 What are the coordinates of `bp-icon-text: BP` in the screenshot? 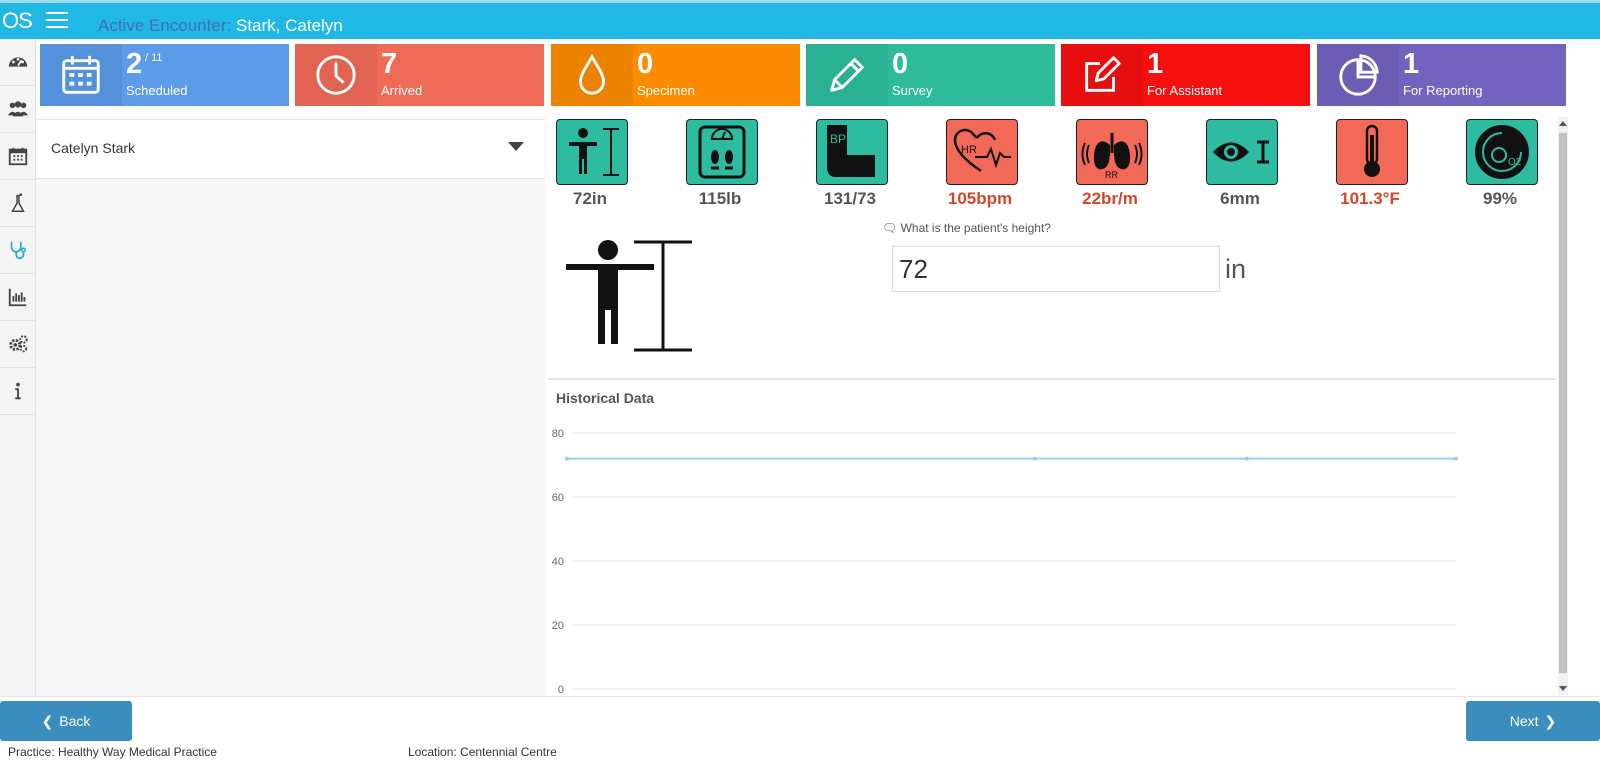 It's located at (838, 139).